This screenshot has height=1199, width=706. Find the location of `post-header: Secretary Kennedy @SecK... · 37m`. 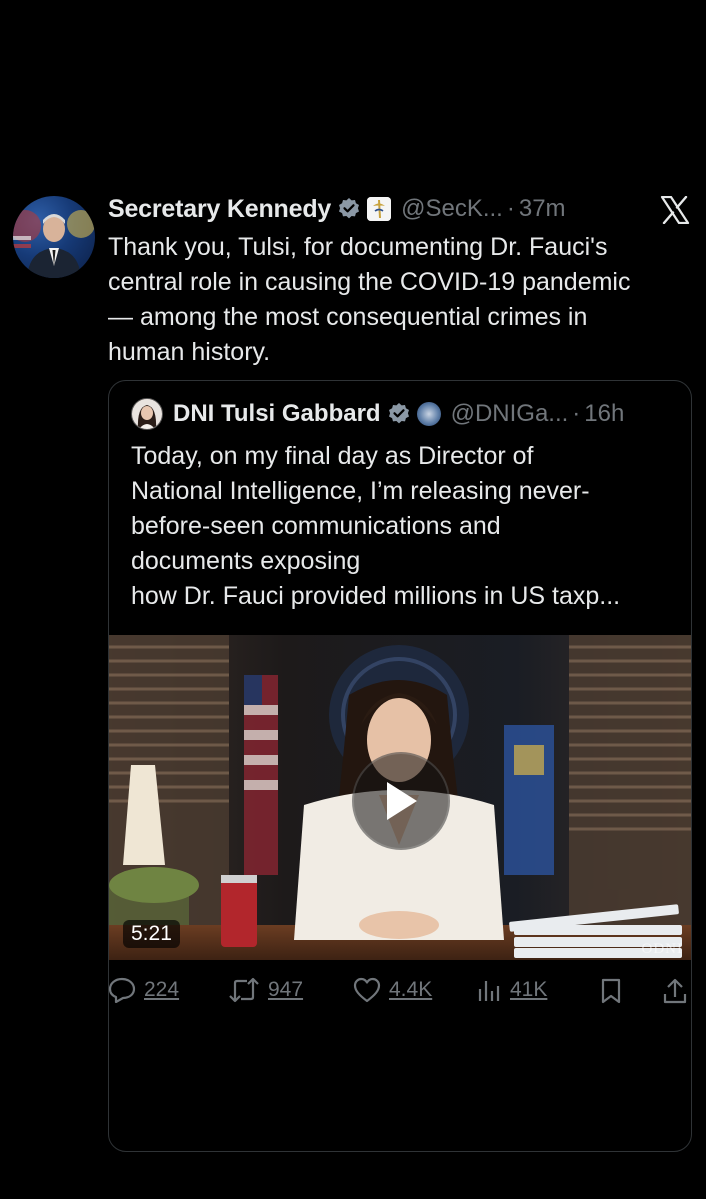

post-header: Secretary Kennedy @SecK... · 37m is located at coordinates (337, 209).